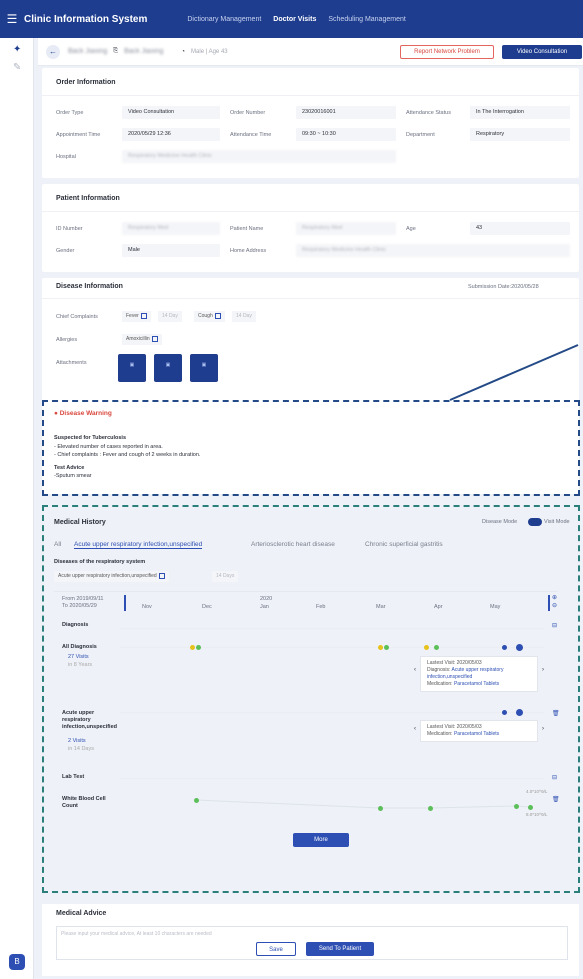 The width and height of the screenshot is (583, 979). What do you see at coordinates (259, 156) in the screenshot?
I see `hospital-value: Respiratory Medicine Health Clinic` at bounding box center [259, 156].